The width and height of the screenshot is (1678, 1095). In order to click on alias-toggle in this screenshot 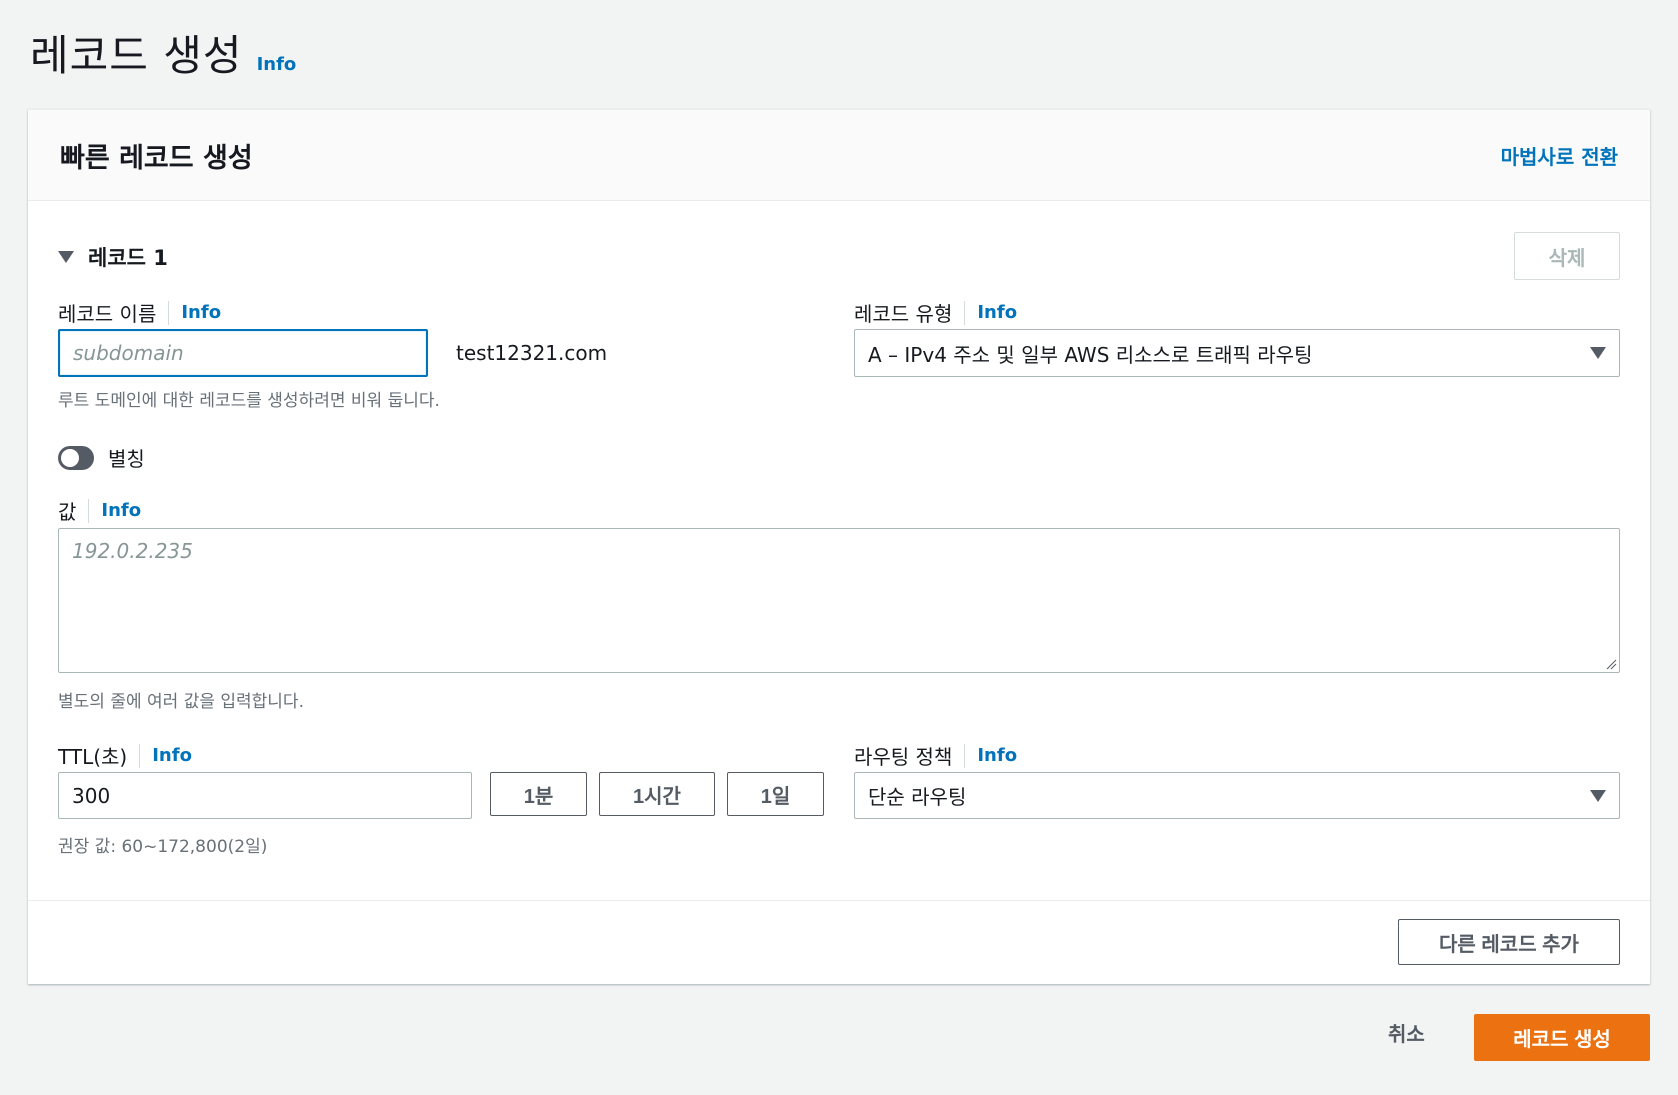, I will do `click(76, 458)`.